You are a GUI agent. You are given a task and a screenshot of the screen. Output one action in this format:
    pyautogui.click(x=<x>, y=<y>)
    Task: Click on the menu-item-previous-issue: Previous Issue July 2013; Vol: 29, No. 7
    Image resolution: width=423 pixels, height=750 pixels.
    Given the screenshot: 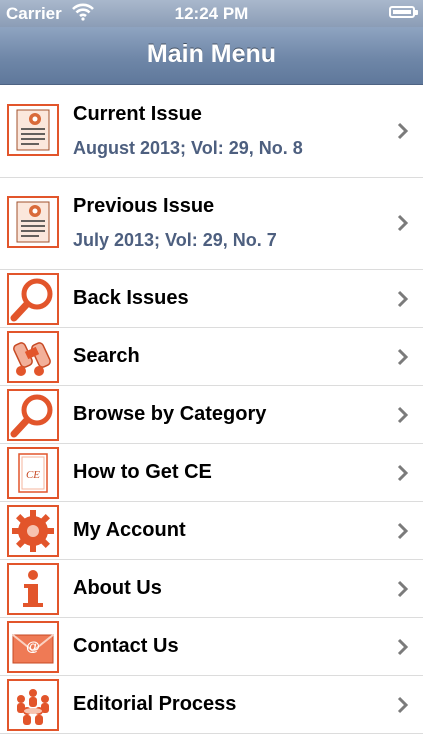 What is the action you would take?
    pyautogui.click(x=211, y=224)
    